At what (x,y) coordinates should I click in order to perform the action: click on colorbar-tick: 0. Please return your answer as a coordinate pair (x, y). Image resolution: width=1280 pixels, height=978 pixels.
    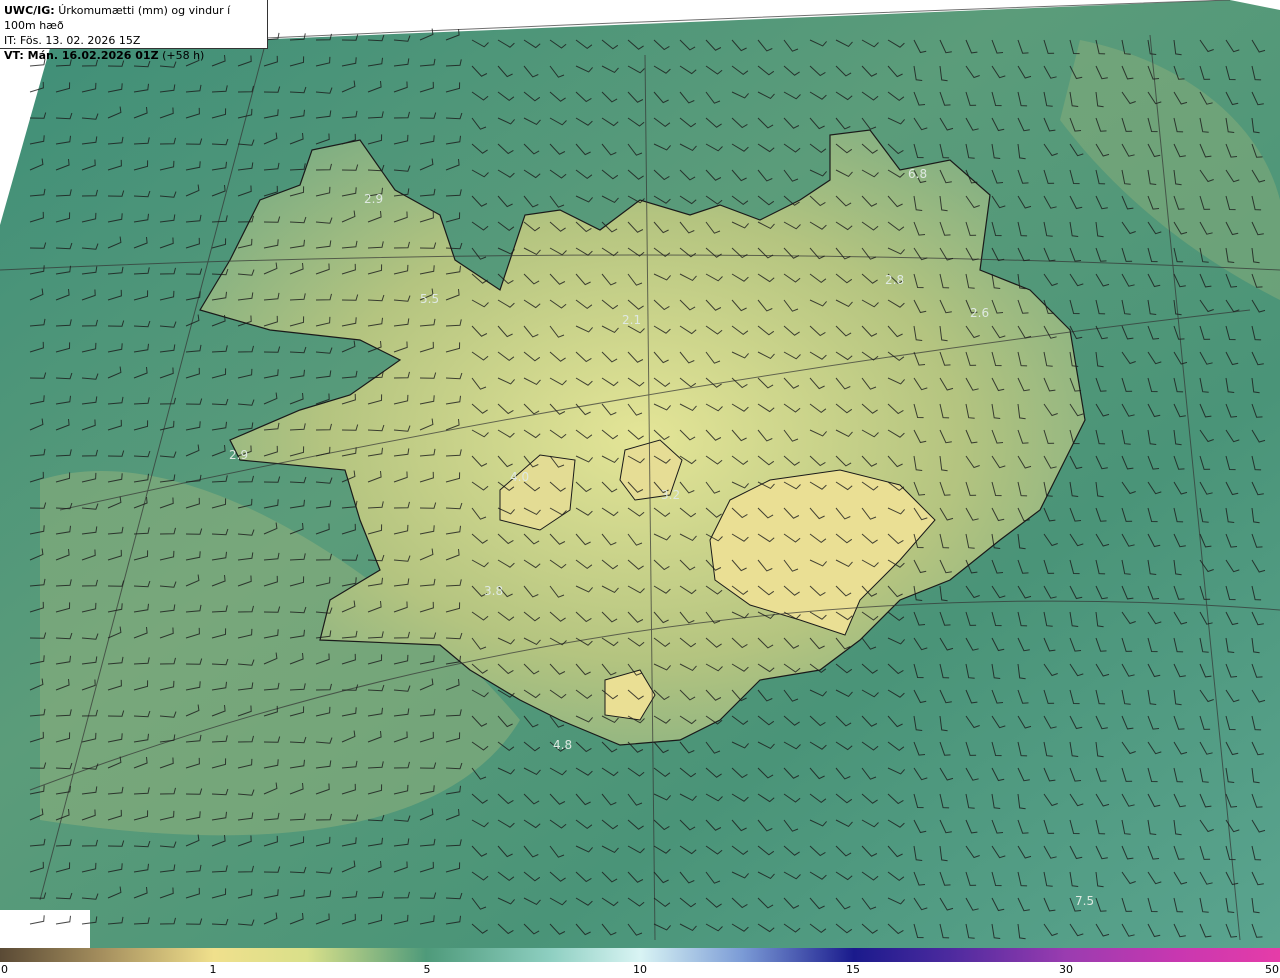
    Looking at the image, I should click on (4, 969).